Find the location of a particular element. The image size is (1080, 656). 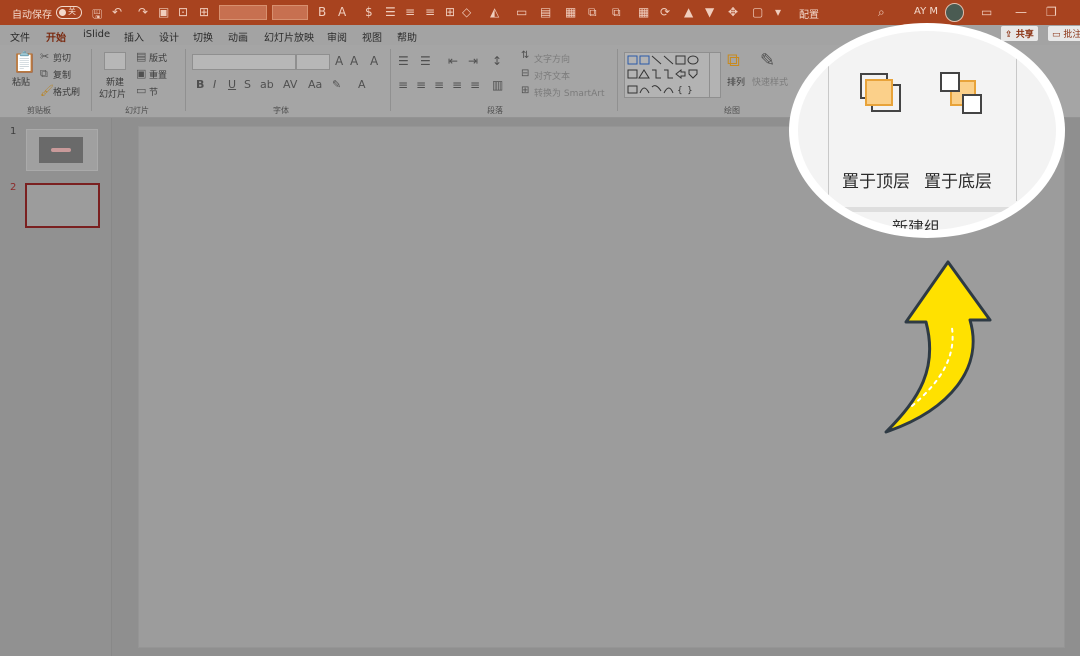

tab-review: 审阅 is located at coordinates (337, 36).